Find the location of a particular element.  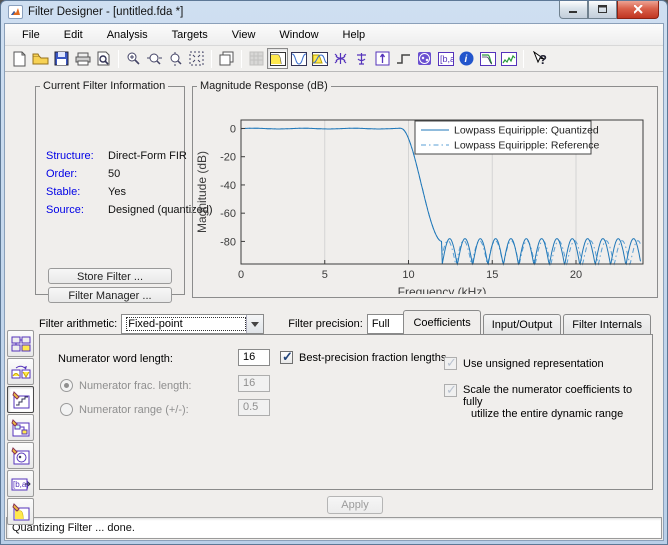

magnitude-phase-response-icon is located at coordinates (319, 58).